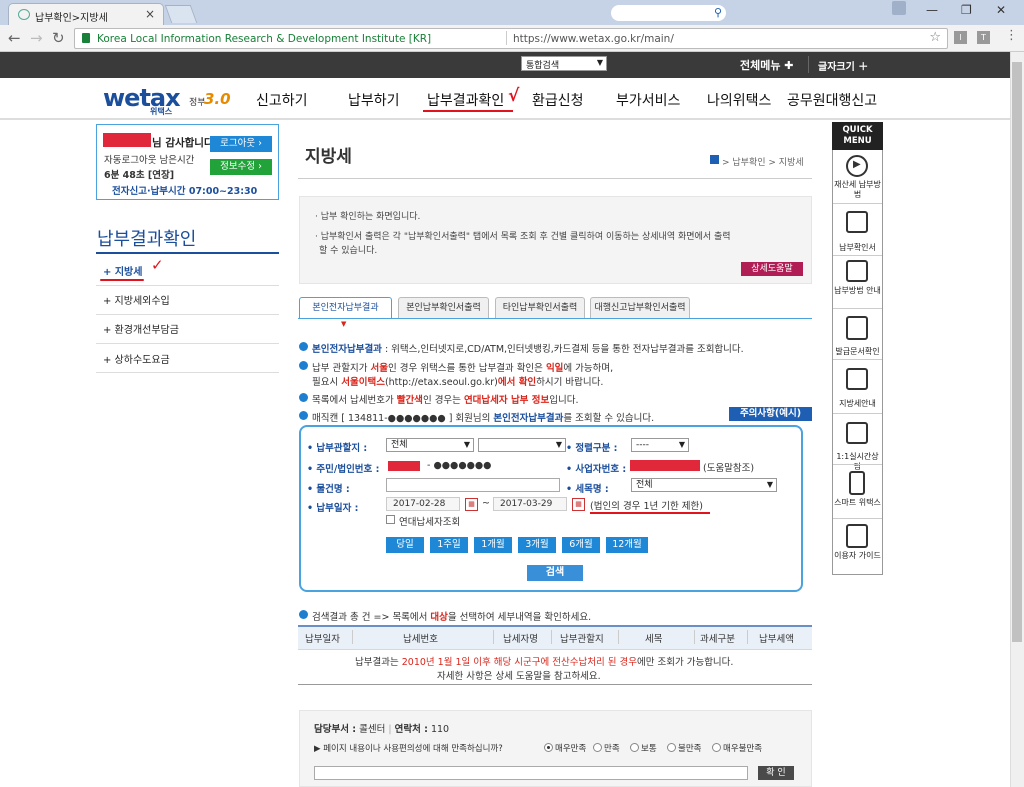 Image resolution: width=1024 pixels, height=787 pixels. What do you see at coordinates (857, 352) in the screenshot?
I see `quick-issued-document-check: 발급문서확인` at bounding box center [857, 352].